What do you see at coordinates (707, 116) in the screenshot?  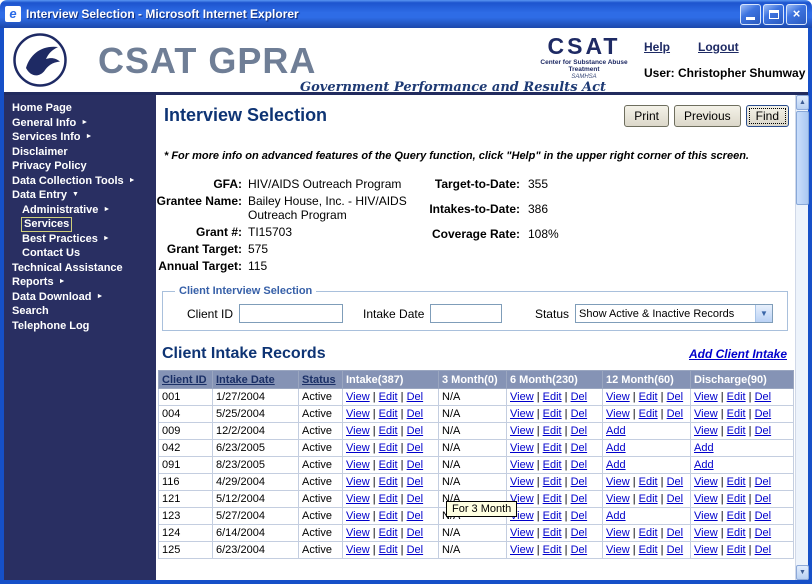 I see `previous-button: Previous` at bounding box center [707, 116].